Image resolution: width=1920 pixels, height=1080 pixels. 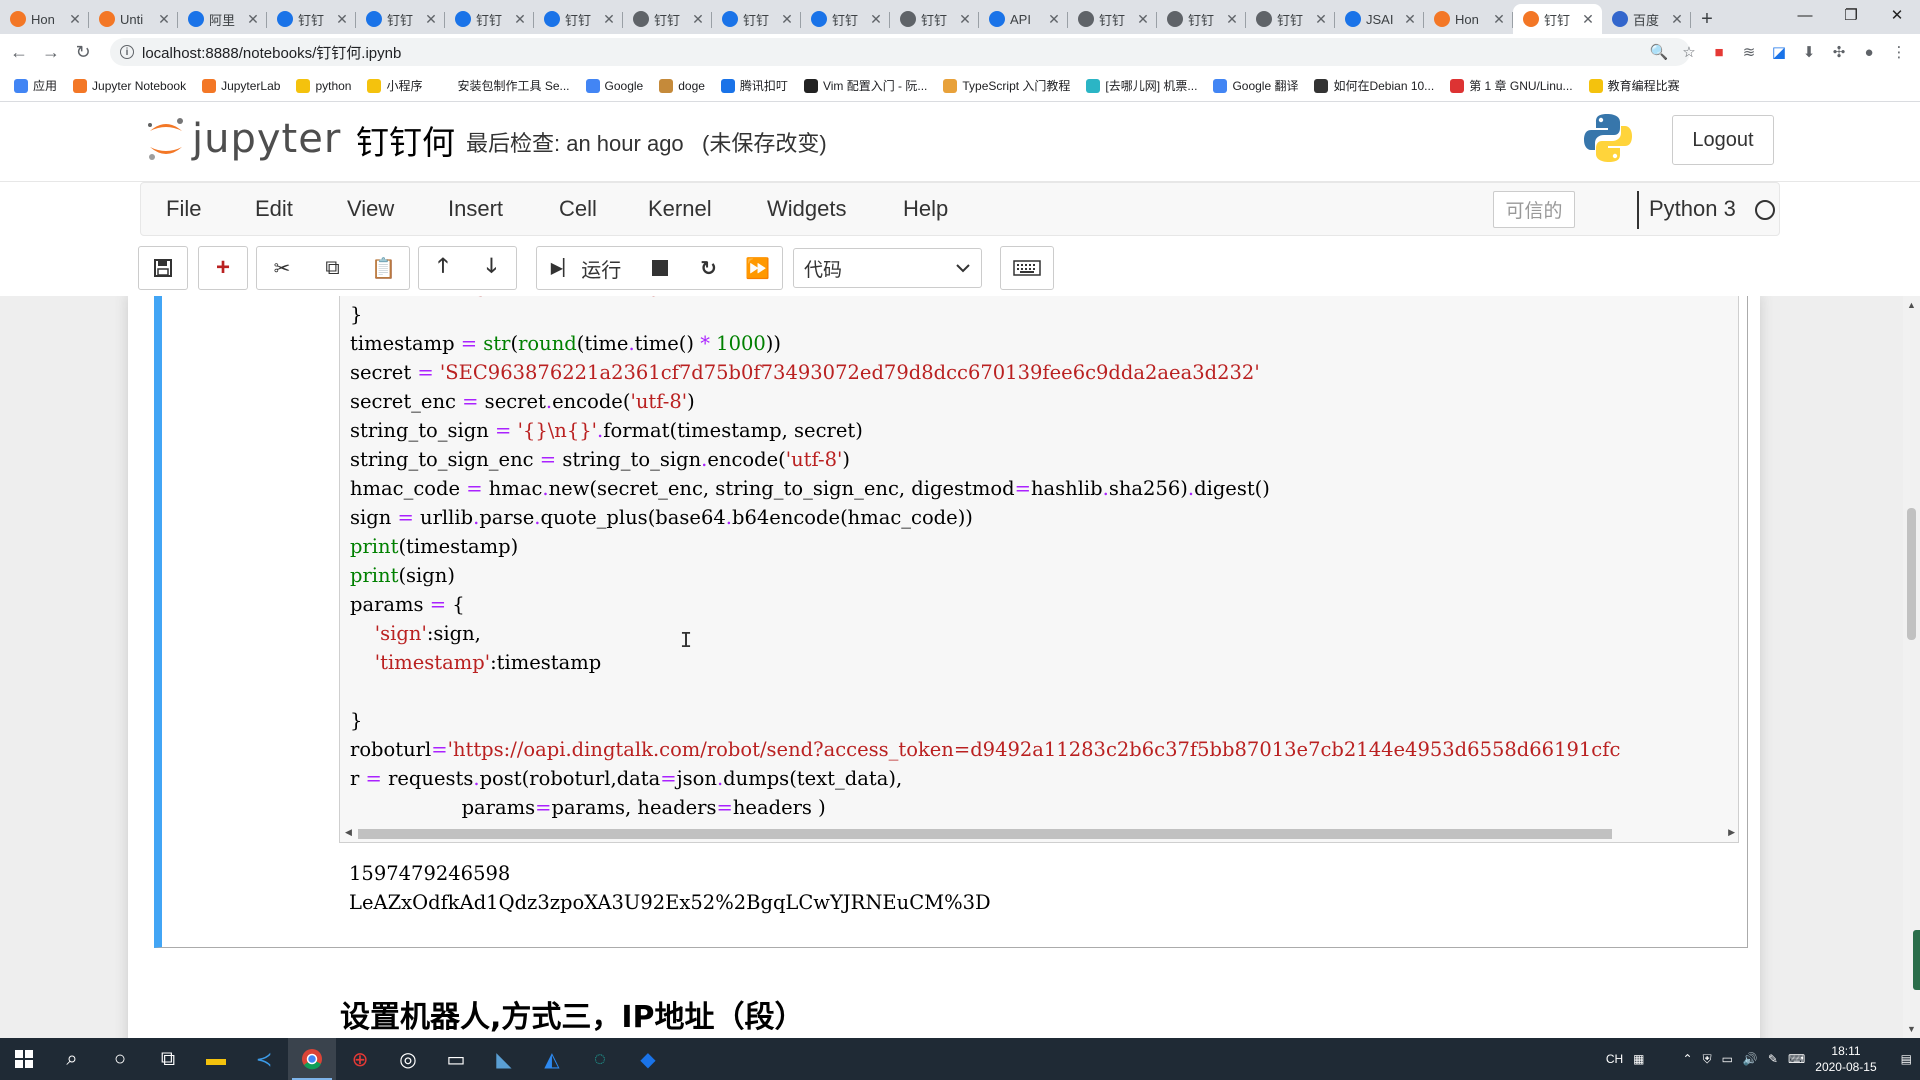 What do you see at coordinates (504, 1059) in the screenshot?
I see `powershell-icon: ◣` at bounding box center [504, 1059].